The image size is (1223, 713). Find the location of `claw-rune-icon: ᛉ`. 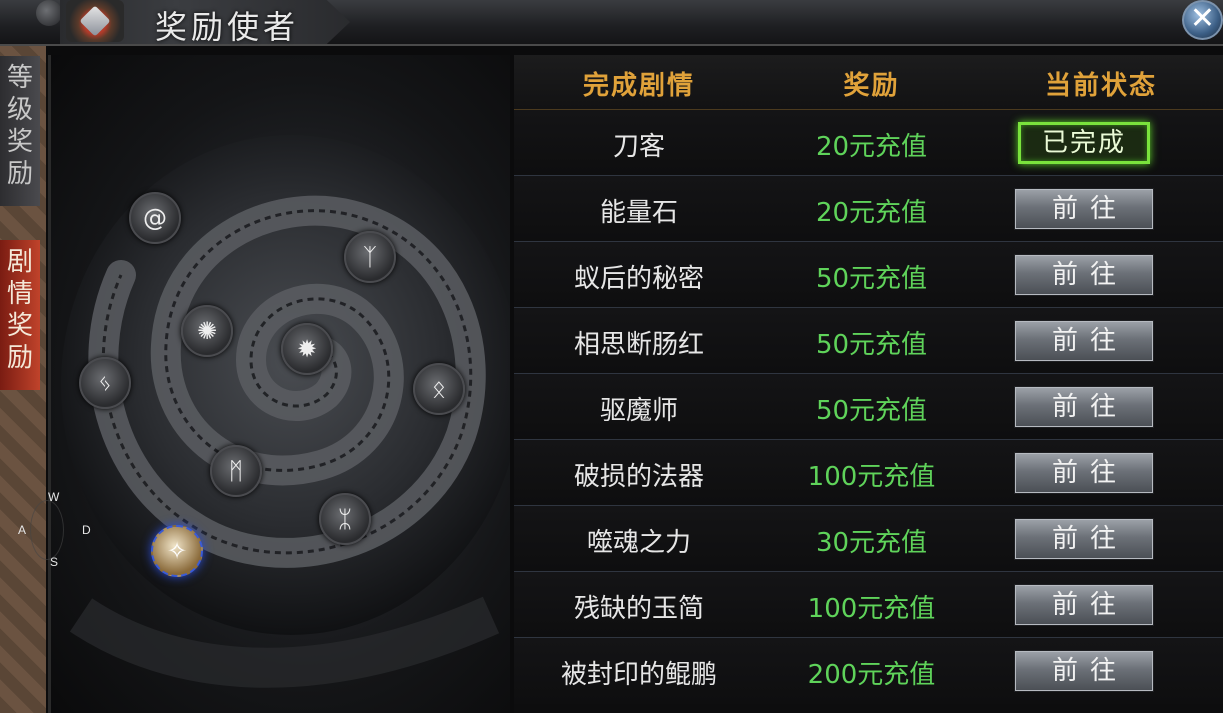

claw-rune-icon: ᛉ is located at coordinates (370, 257).